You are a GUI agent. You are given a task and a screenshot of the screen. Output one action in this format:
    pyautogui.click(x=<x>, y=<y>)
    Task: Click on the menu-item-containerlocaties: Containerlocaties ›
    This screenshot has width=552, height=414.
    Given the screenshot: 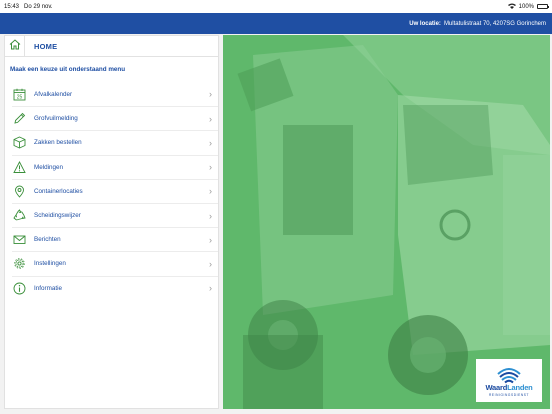 What is the action you would take?
    pyautogui.click(x=115, y=190)
    